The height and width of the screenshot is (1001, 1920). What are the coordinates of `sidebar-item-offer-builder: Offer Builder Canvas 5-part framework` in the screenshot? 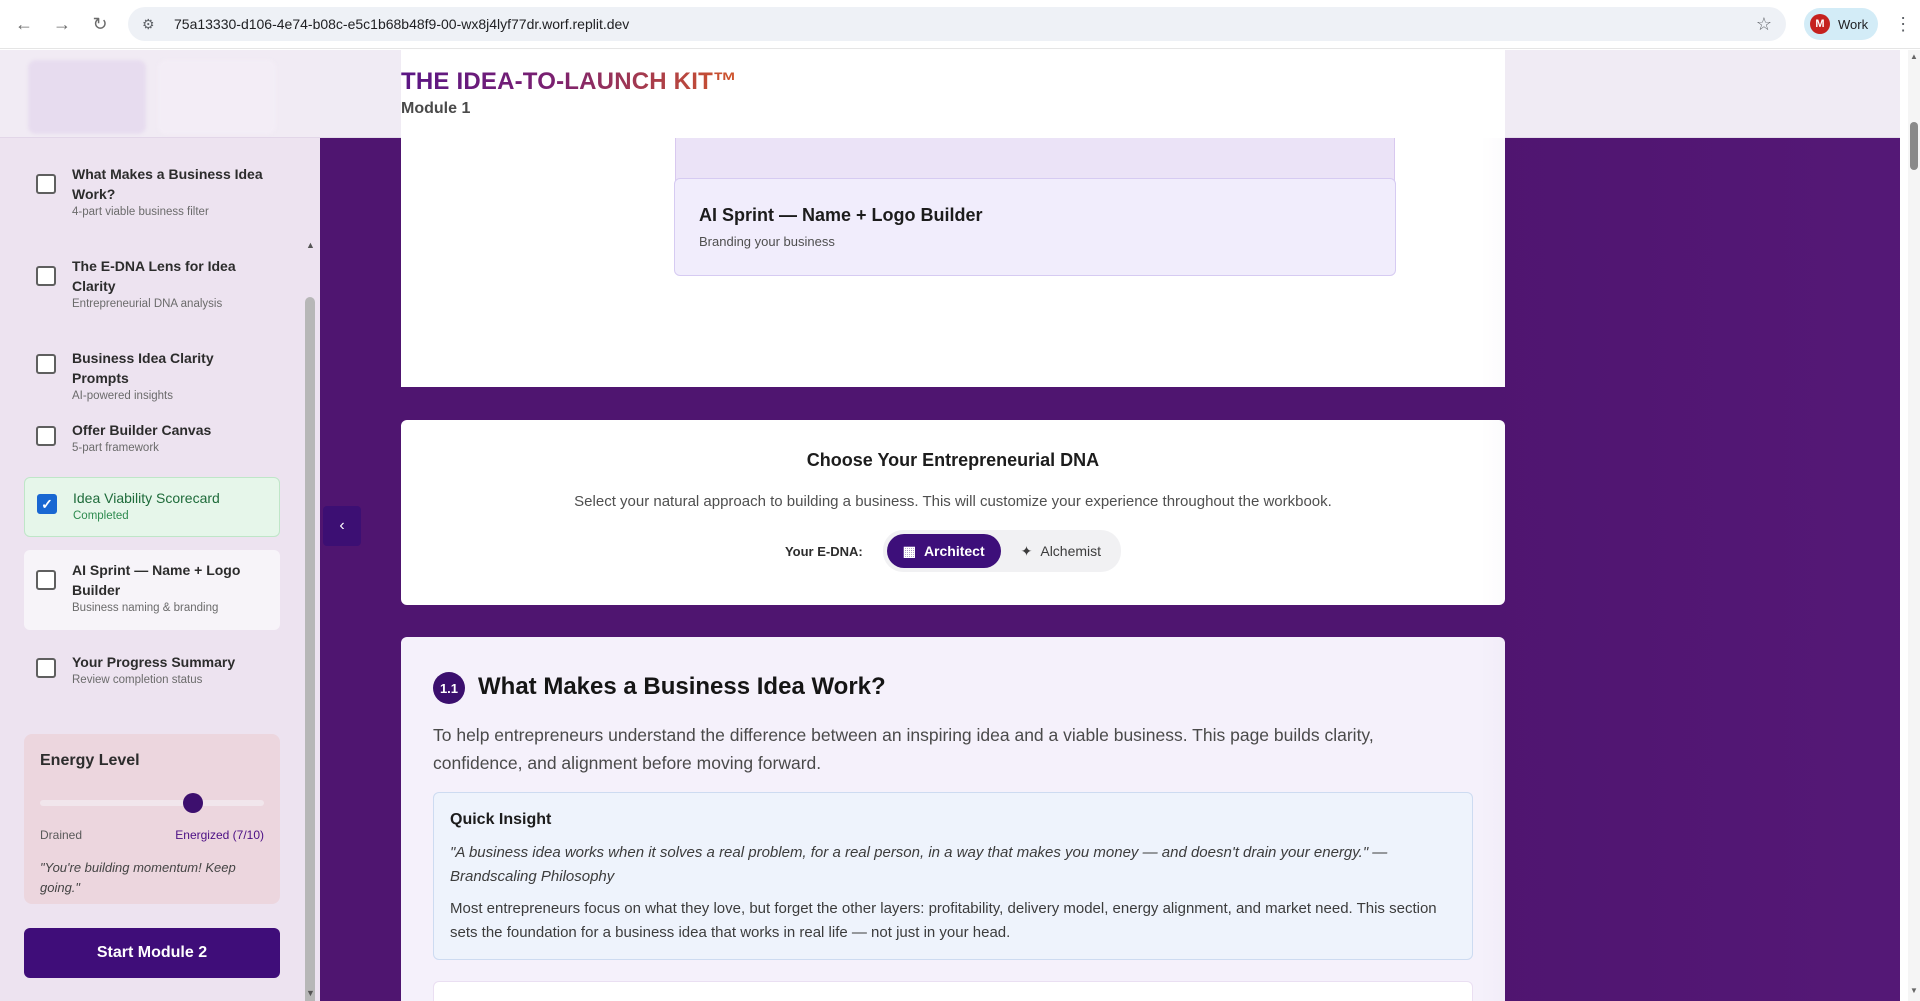 It's located at (152, 437).